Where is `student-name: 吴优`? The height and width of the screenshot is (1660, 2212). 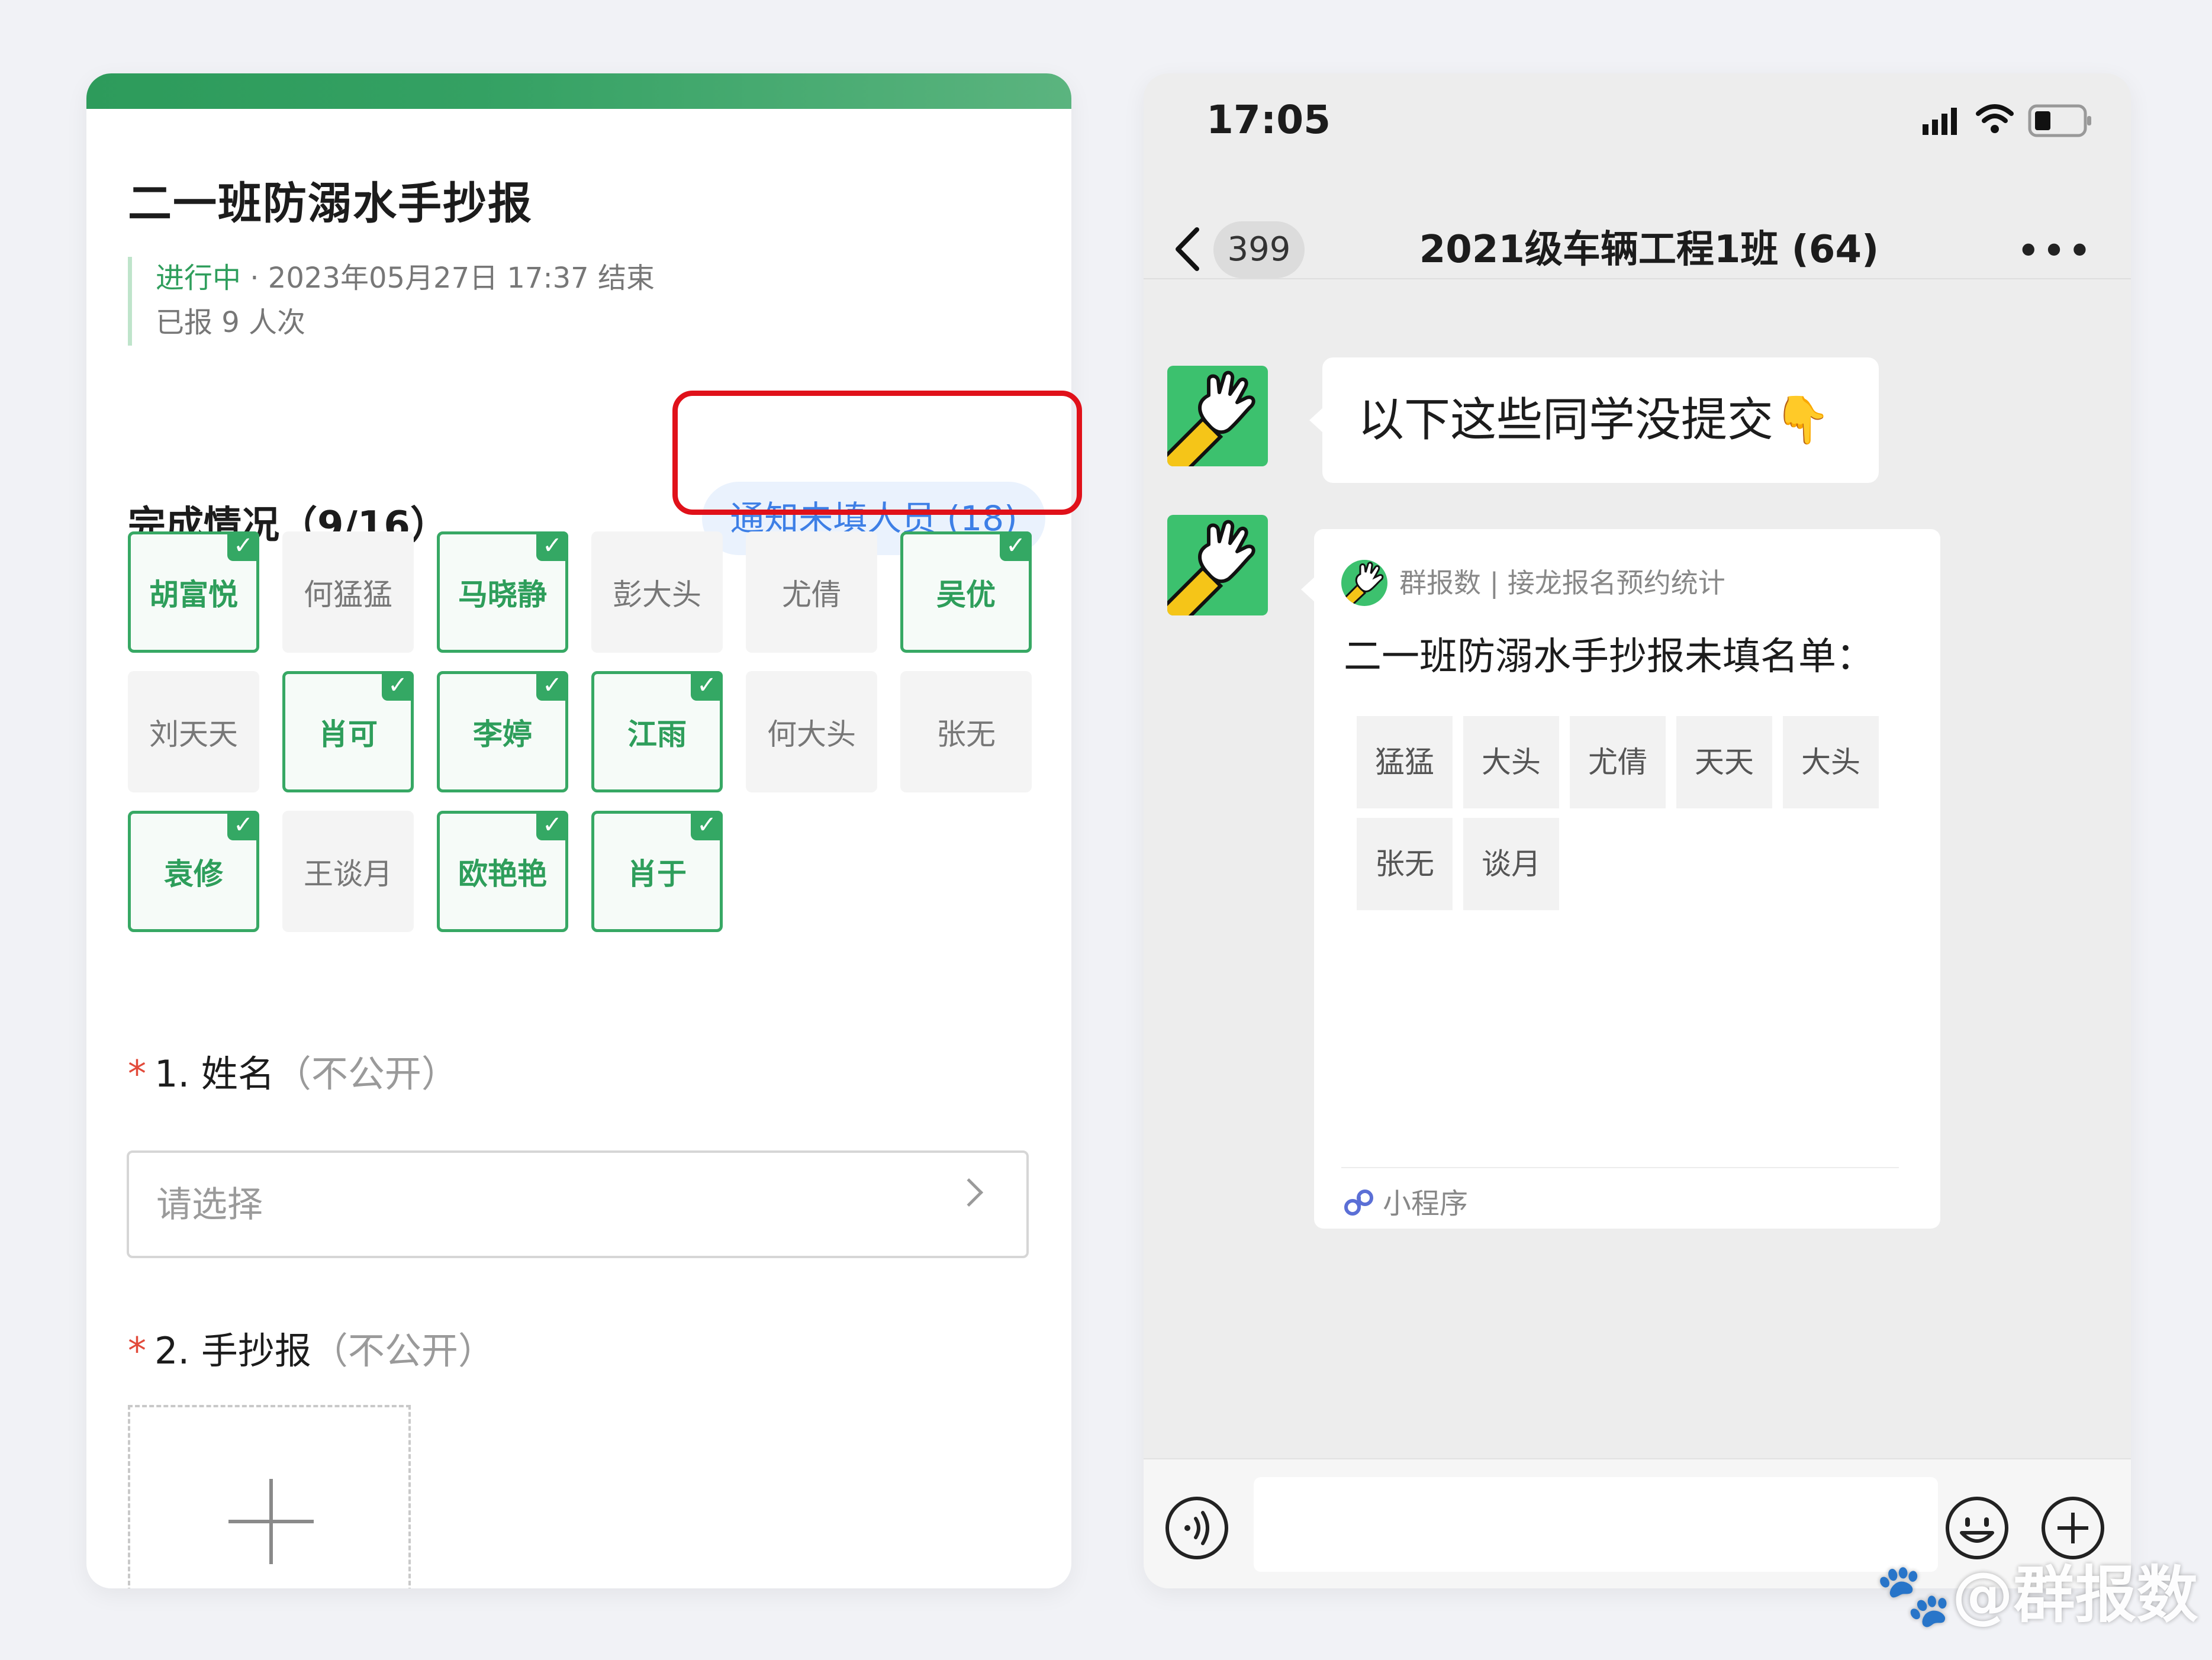 student-name: 吴优 is located at coordinates (966, 594).